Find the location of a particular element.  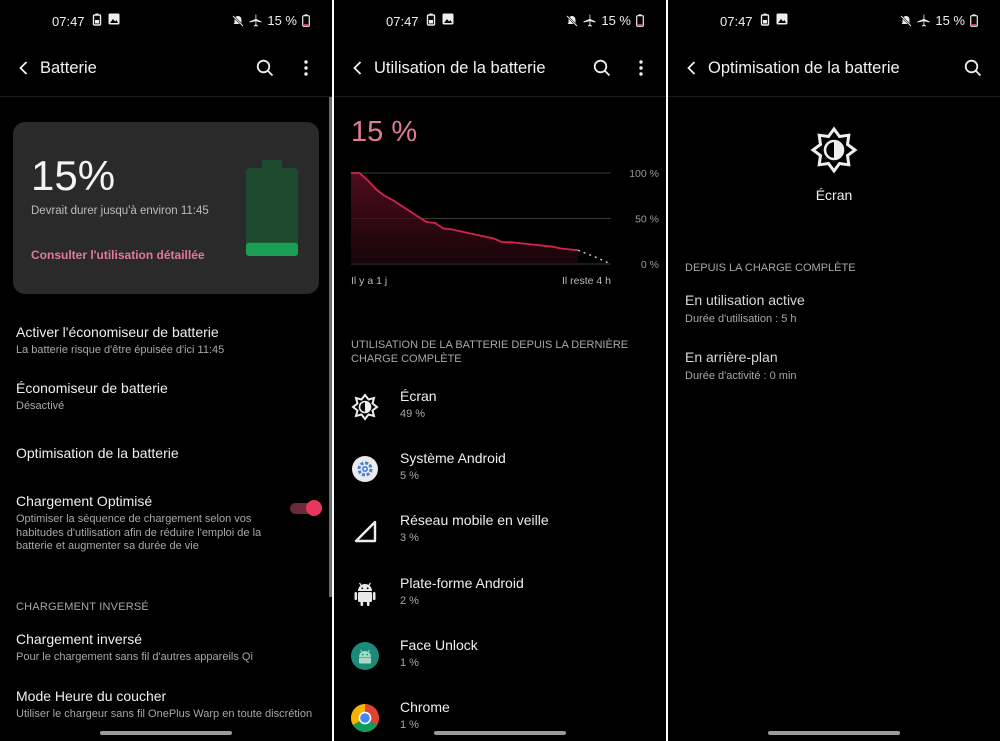

x-end-label: Il reste 4 h is located at coordinates (586, 281).